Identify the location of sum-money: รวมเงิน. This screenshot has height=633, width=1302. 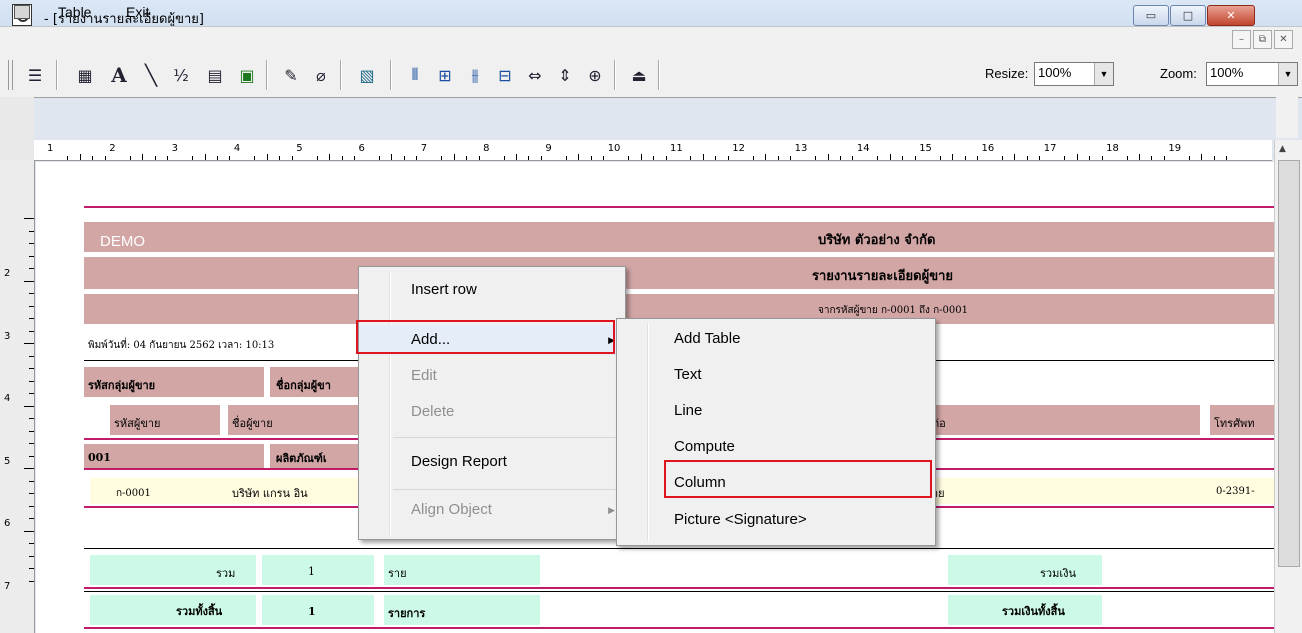
(1058, 573).